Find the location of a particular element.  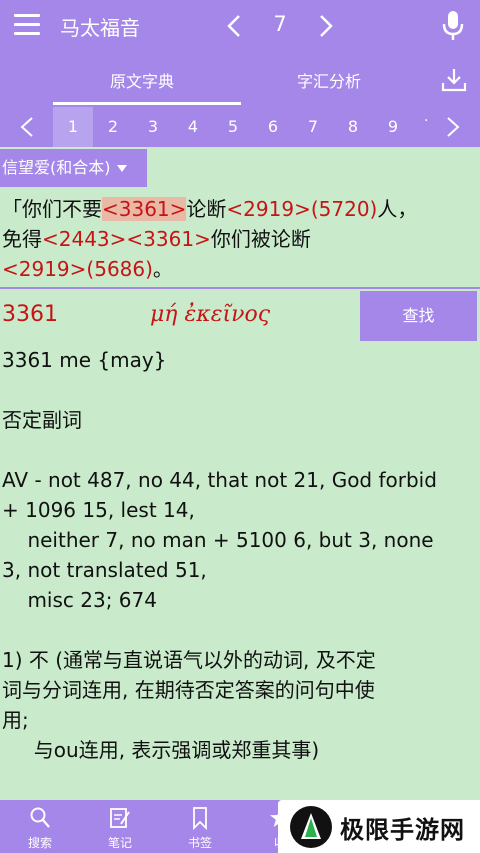

definition-line: 3361 me {may} is located at coordinates (84, 360).